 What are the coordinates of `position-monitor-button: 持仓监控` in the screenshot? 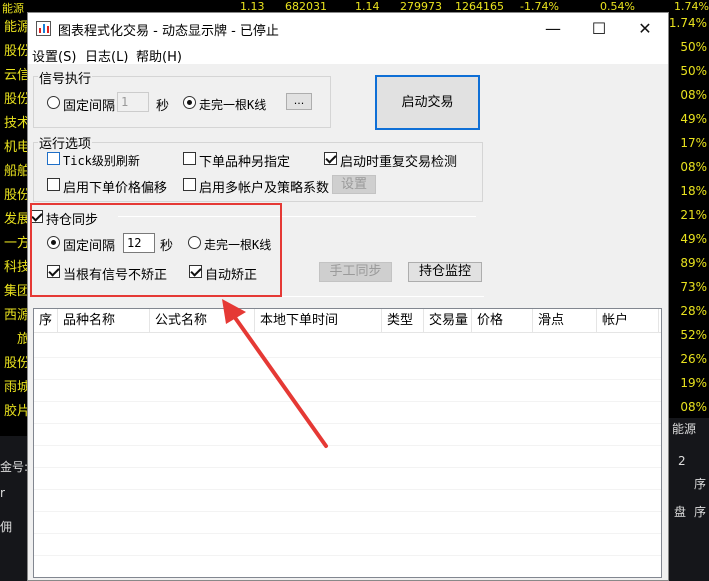 It's located at (445, 272).